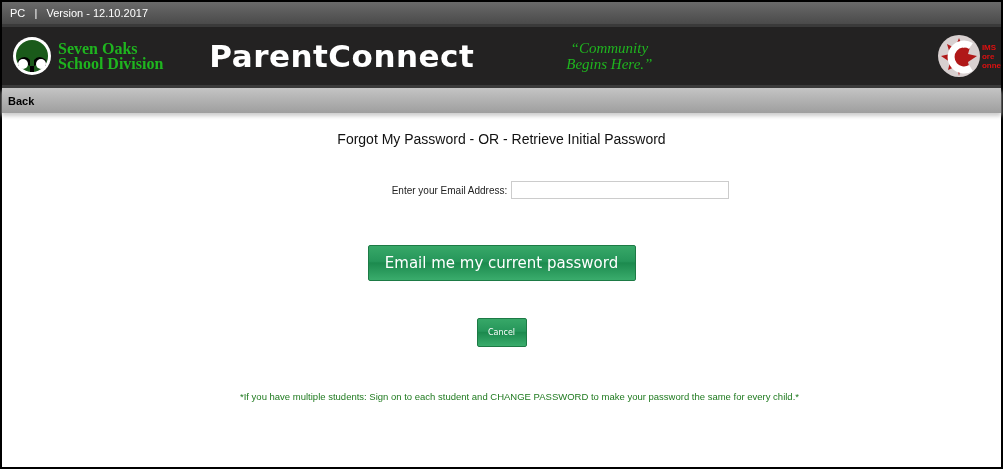  I want to click on slogan-text: “Community Begins Here.”, so click(609, 56).